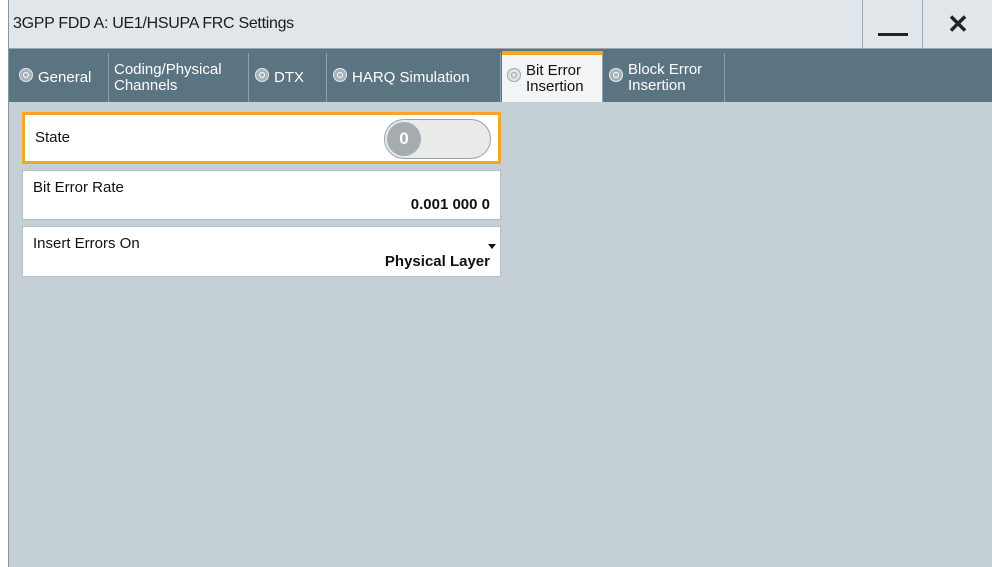 The height and width of the screenshot is (567, 992). I want to click on tab-general: General, so click(61, 77).